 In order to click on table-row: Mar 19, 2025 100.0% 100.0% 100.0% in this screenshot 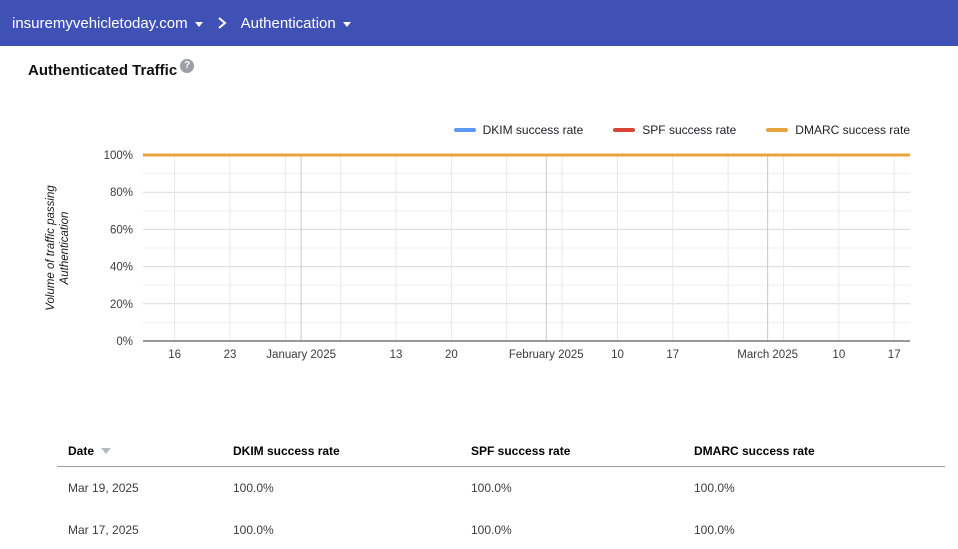, I will do `click(501, 488)`.